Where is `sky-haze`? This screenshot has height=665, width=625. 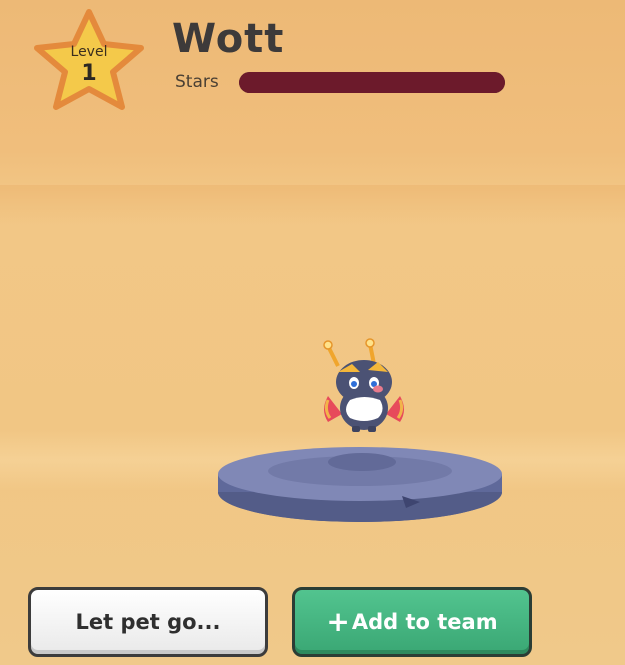
sky-haze is located at coordinates (312, 205).